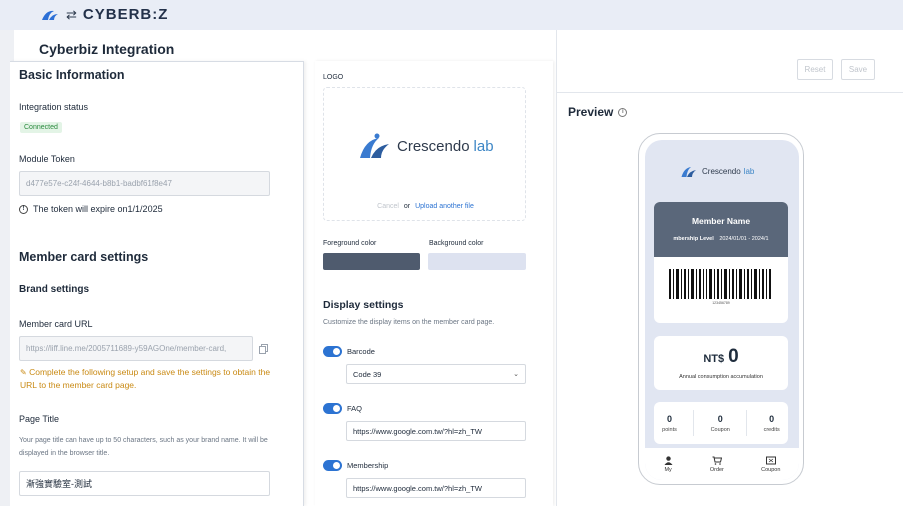 The height and width of the screenshot is (506, 903). What do you see at coordinates (436, 374) in the screenshot?
I see `barcode-select: Code 39 ⌄` at bounding box center [436, 374].